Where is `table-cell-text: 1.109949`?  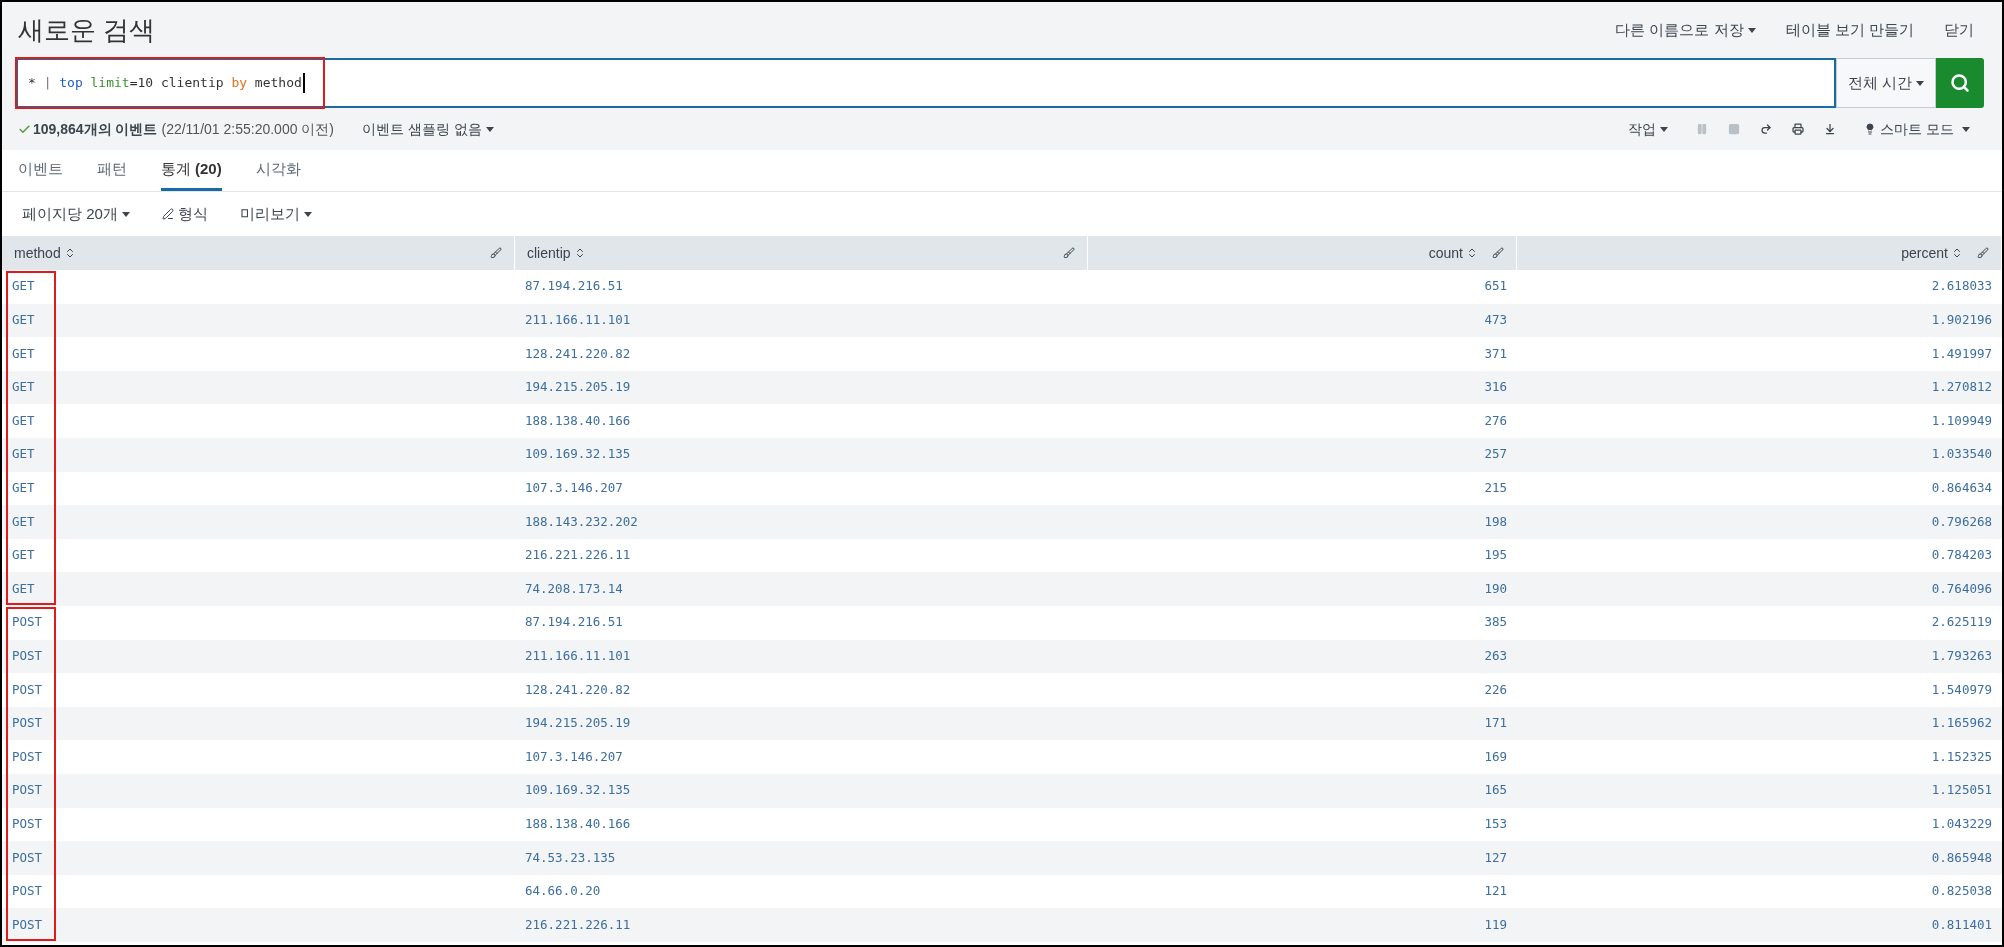 table-cell-text: 1.109949 is located at coordinates (1961, 420).